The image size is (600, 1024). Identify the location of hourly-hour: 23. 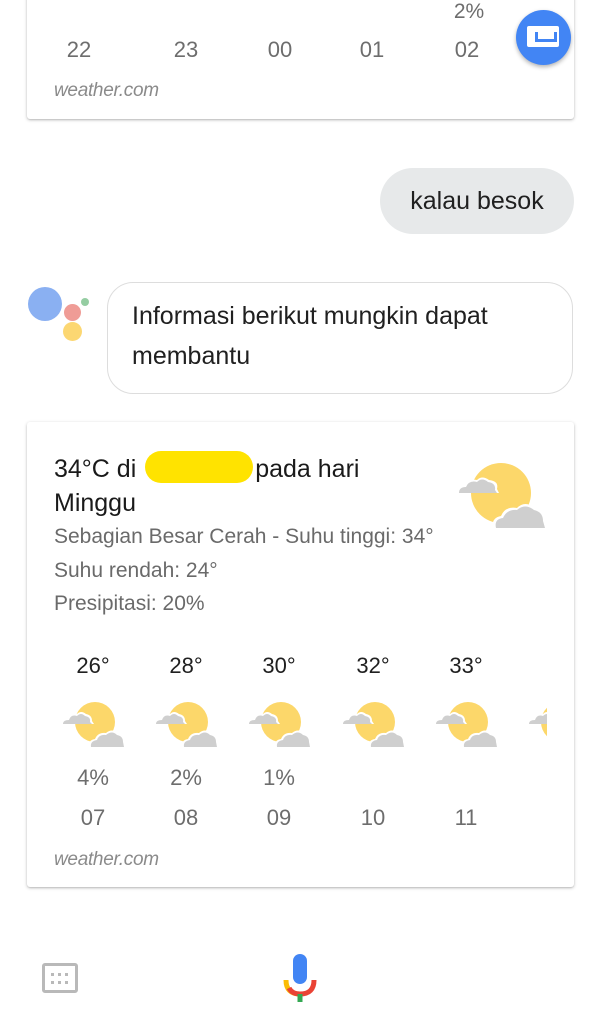
(186, 49).